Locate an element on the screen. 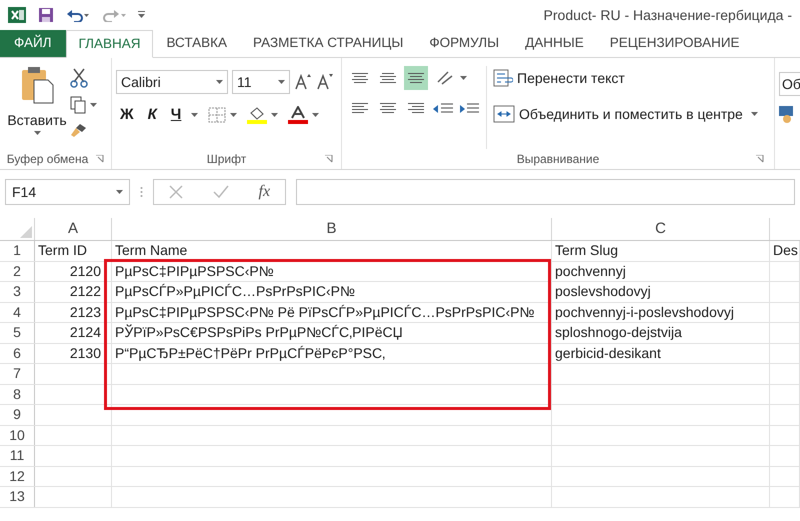 This screenshot has width=800, height=521. ribbon-tab: ДАННЫЕ is located at coordinates (554, 43).